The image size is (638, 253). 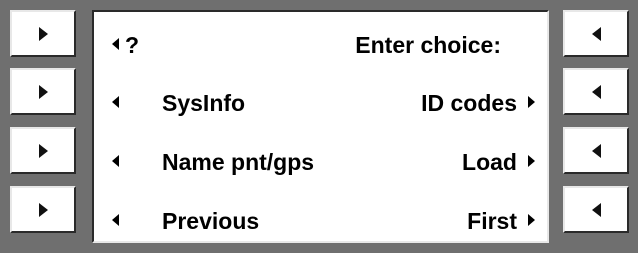 I want to click on prompt-row: ? Enter choice:, so click(x=320, y=45).